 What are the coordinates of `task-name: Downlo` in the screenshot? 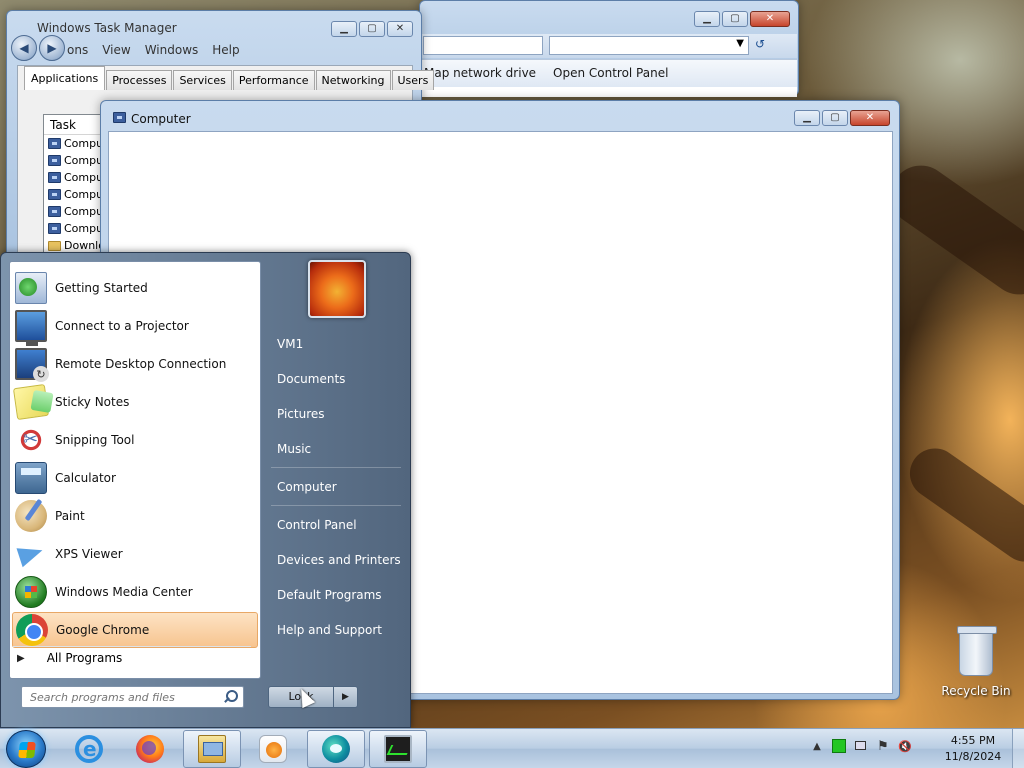 It's located at (84, 245).